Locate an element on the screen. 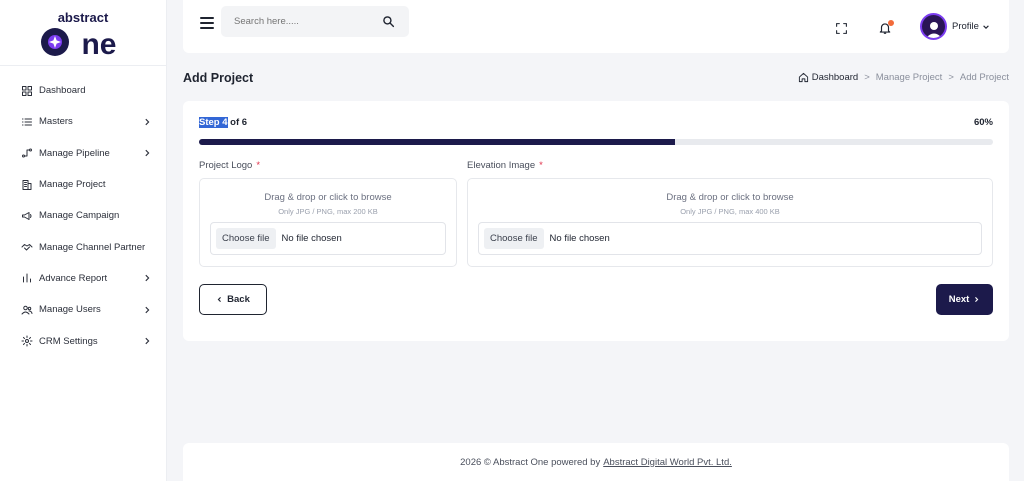  chevron-left-icon is located at coordinates (219, 299).